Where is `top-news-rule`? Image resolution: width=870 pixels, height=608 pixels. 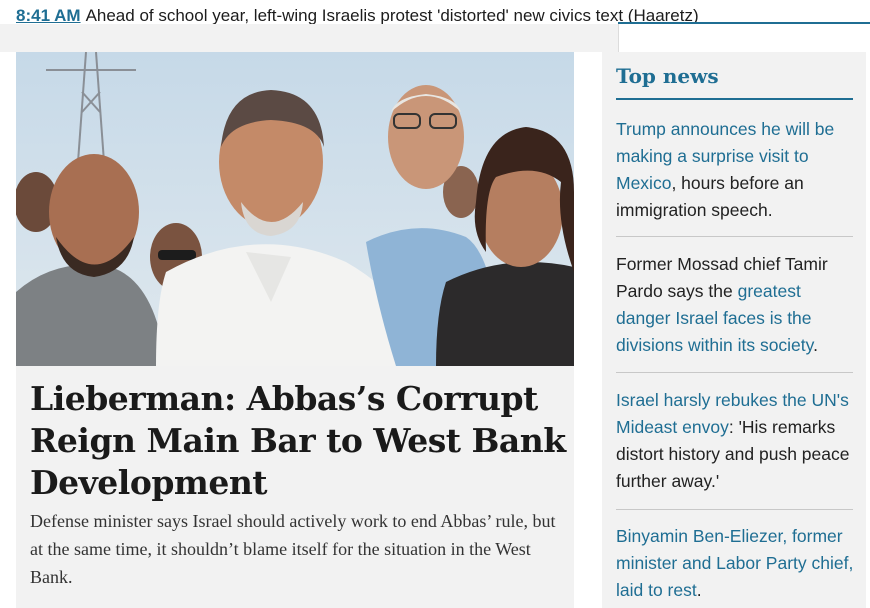 top-news-rule is located at coordinates (734, 99).